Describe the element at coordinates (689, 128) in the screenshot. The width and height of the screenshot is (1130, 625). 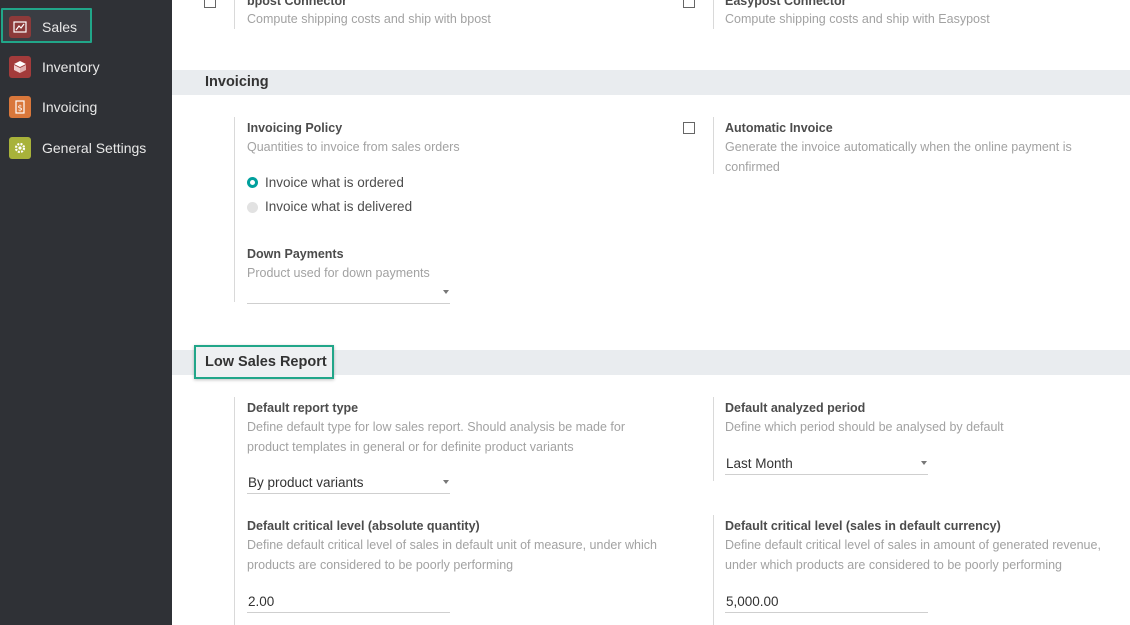
I see `automatic-invoice-checkbox` at that location.